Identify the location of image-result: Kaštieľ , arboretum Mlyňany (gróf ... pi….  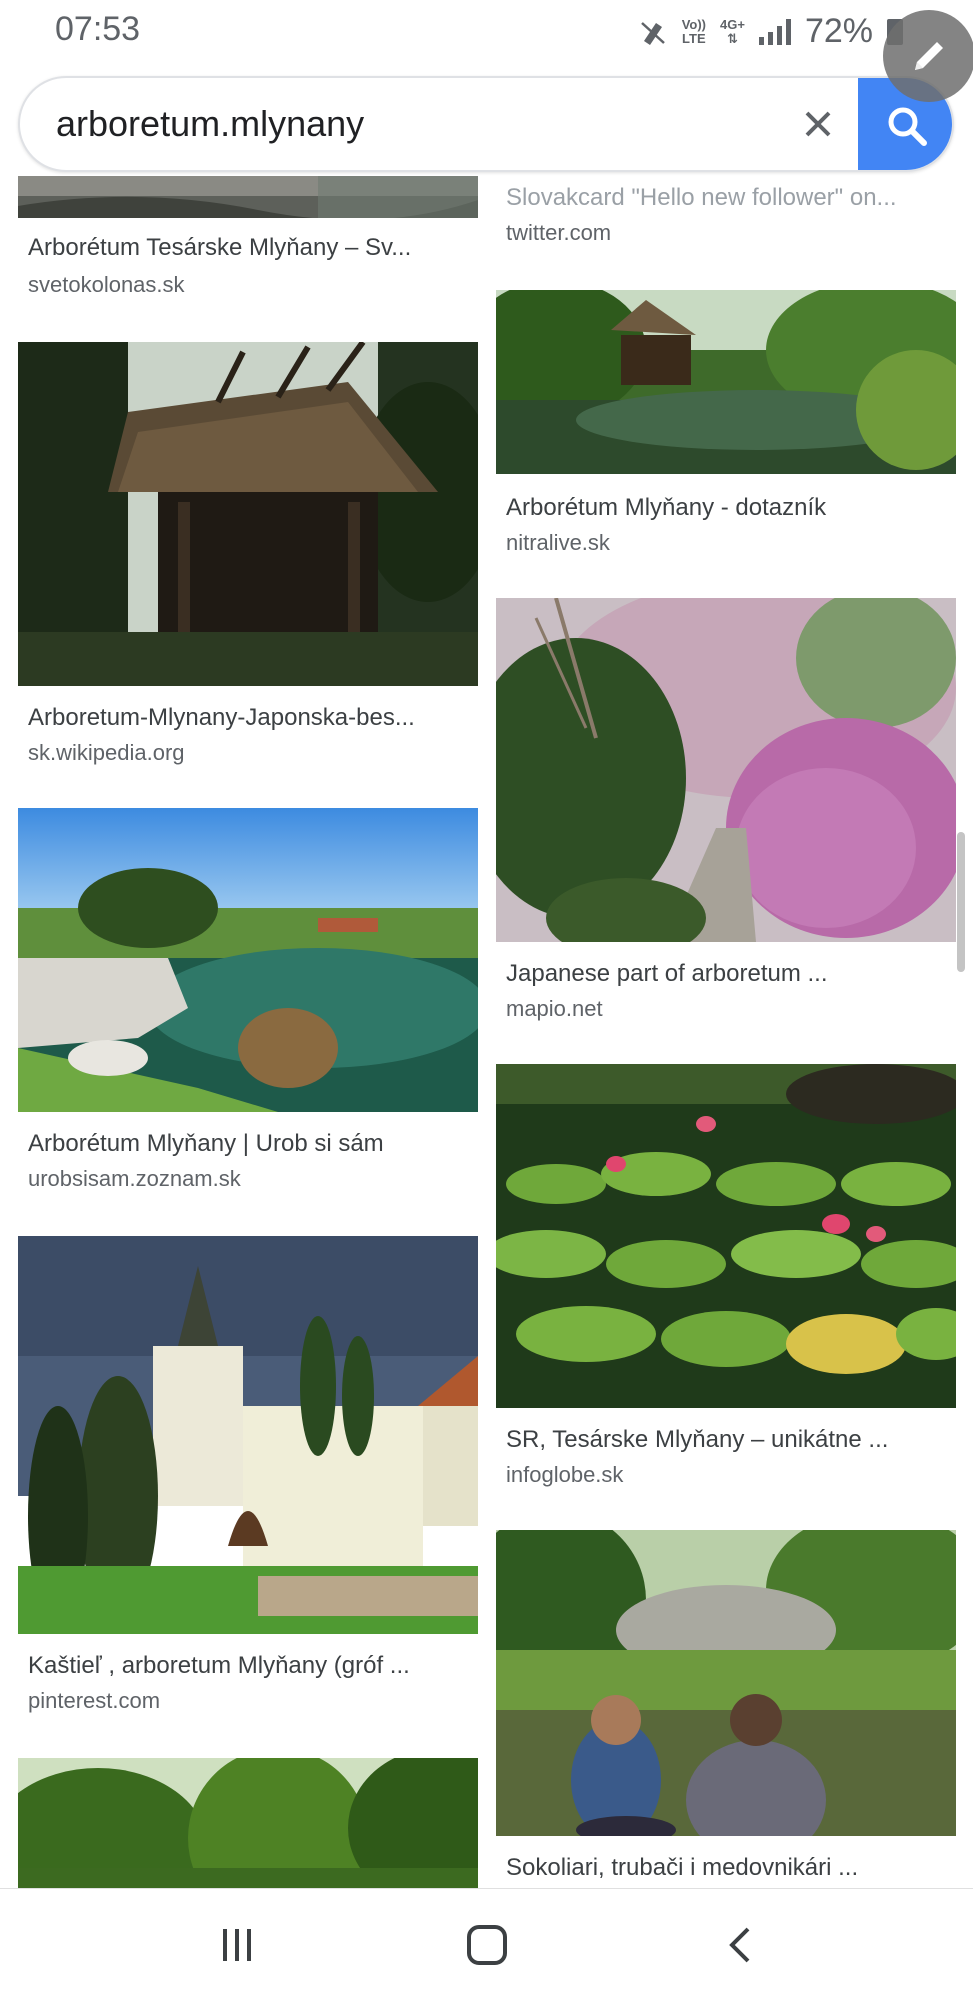
(248, 1474).